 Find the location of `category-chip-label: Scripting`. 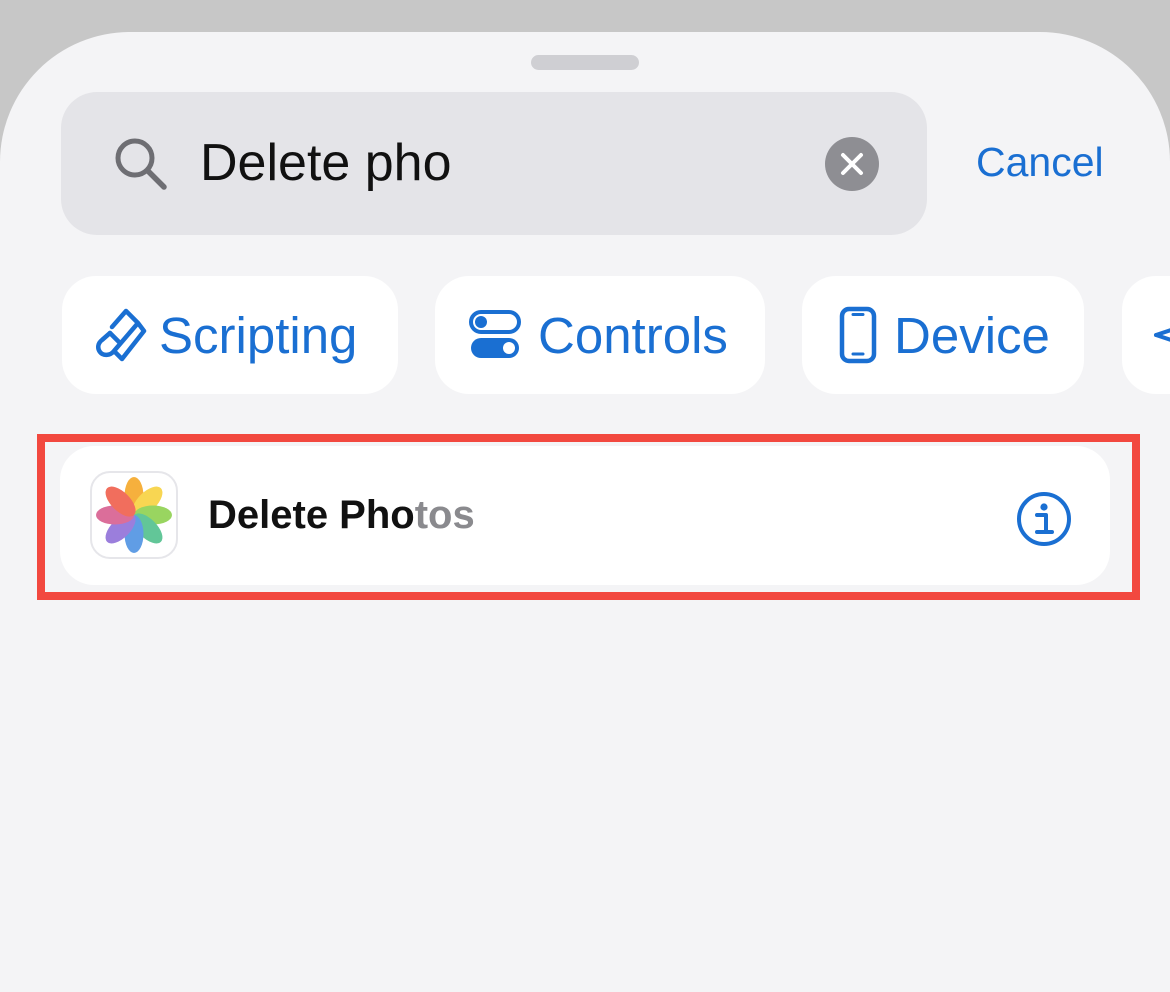

category-chip-label: Scripting is located at coordinates (258, 335).